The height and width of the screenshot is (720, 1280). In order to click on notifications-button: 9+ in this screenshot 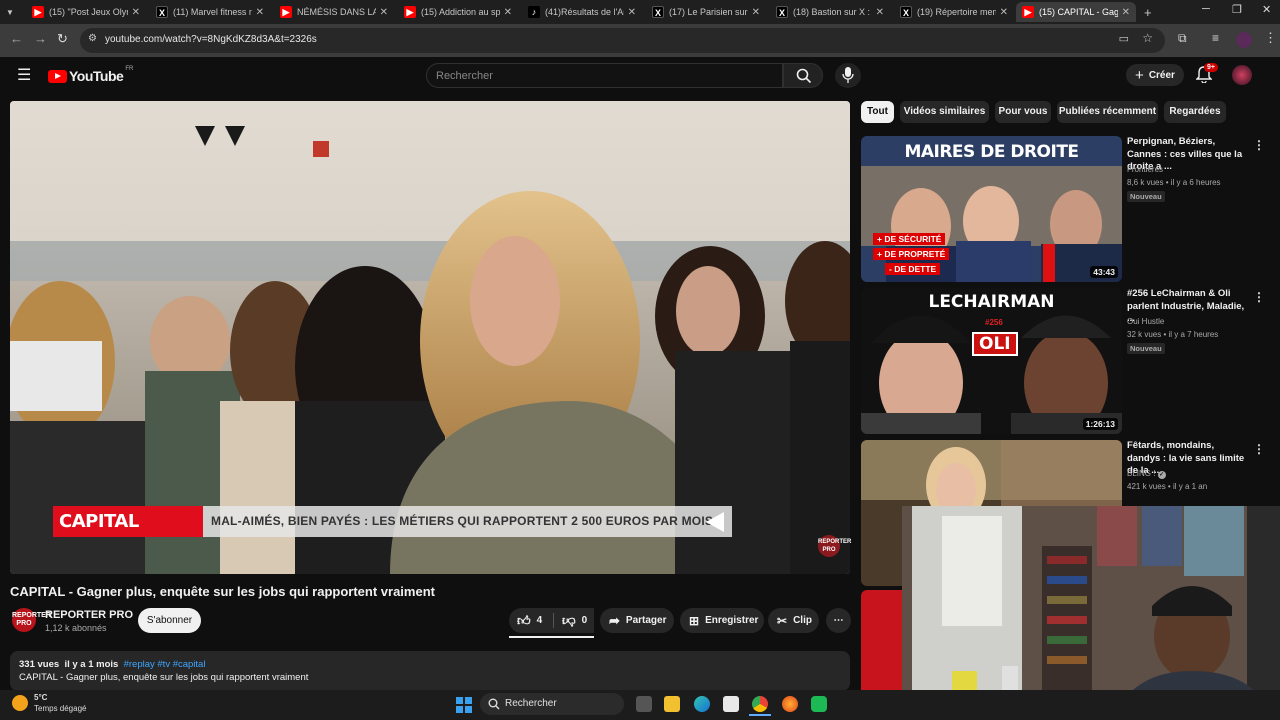, I will do `click(1206, 75)`.